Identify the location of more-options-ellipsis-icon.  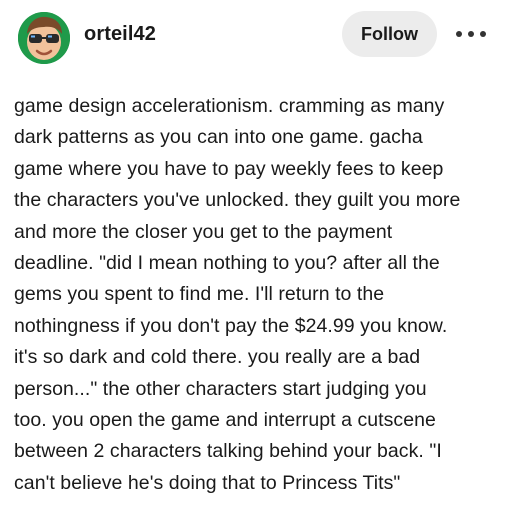
(471, 34).